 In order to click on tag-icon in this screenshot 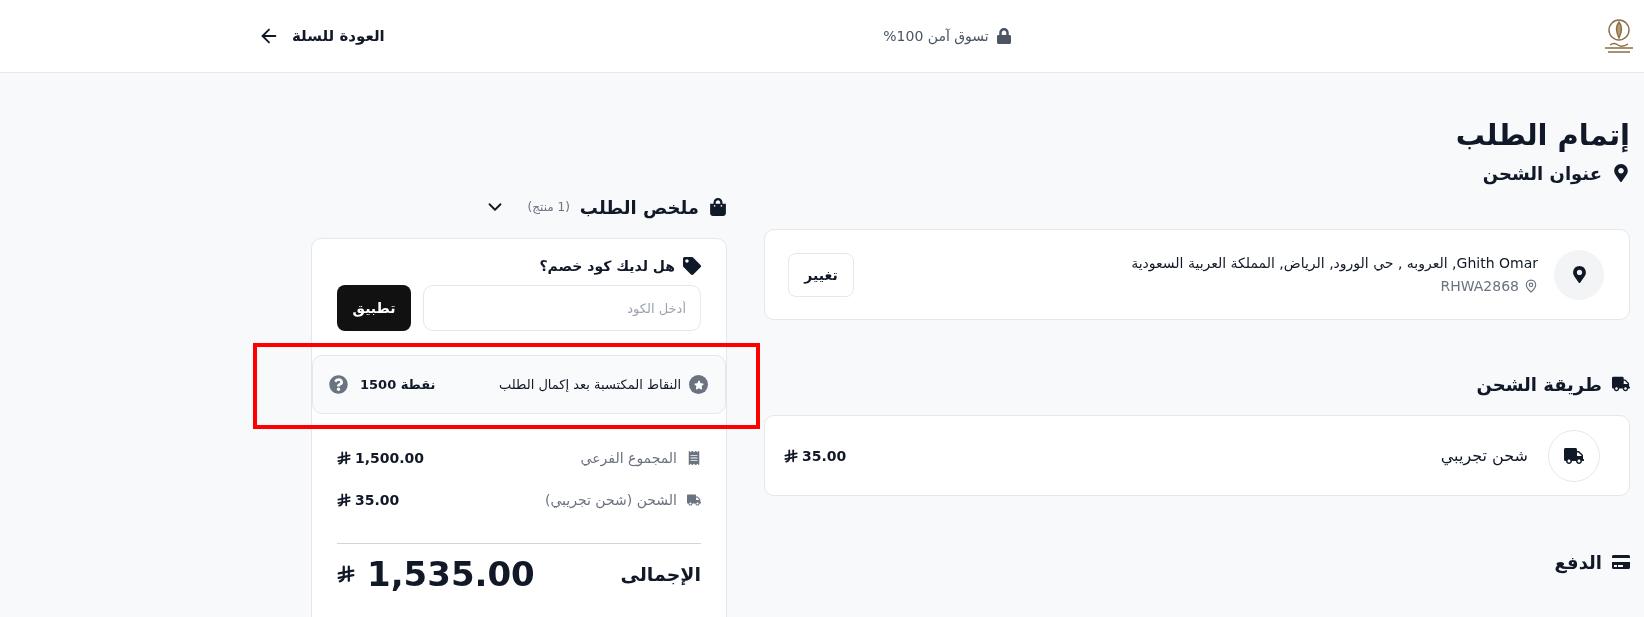, I will do `click(692, 266)`.